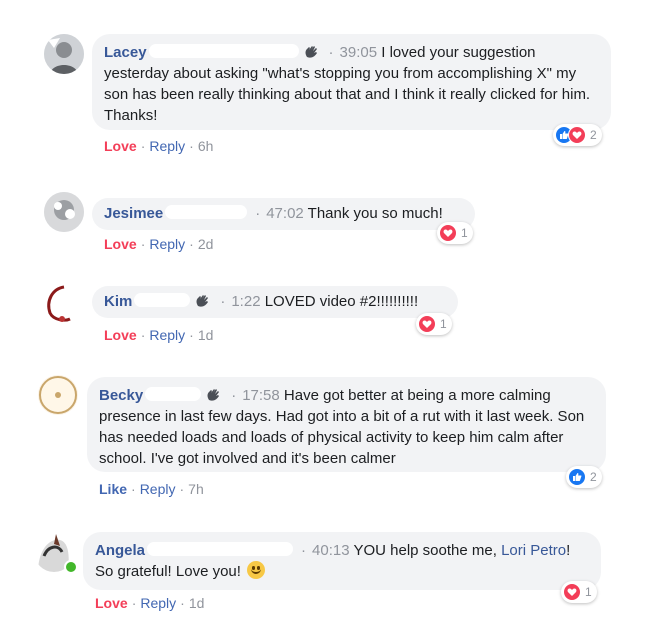 The width and height of the screenshot is (646, 630). Describe the element at coordinates (256, 570) in the screenshot. I see `smiling-face-emoji` at that location.